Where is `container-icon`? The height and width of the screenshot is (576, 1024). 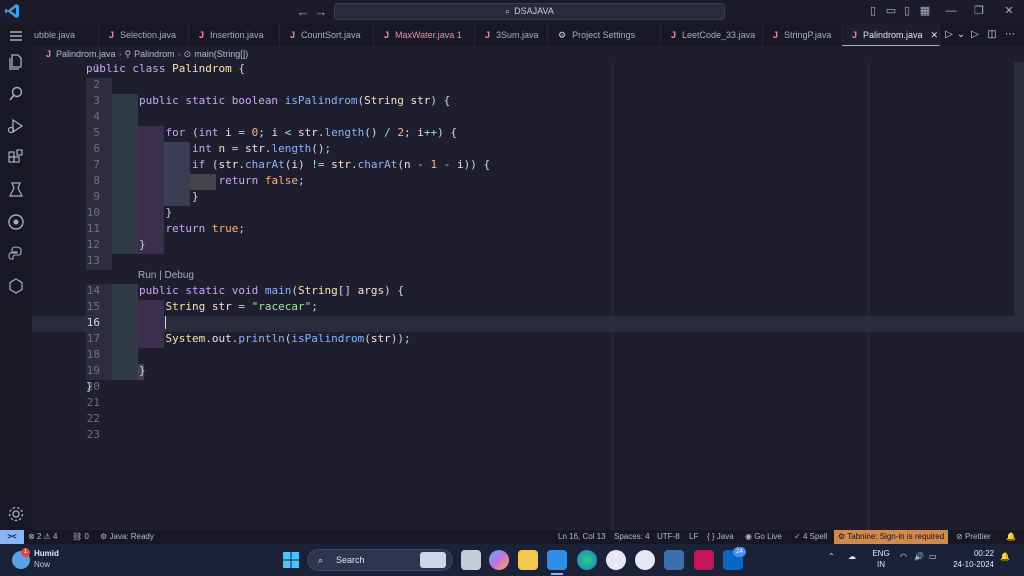
container-icon is located at coordinates (16, 286).